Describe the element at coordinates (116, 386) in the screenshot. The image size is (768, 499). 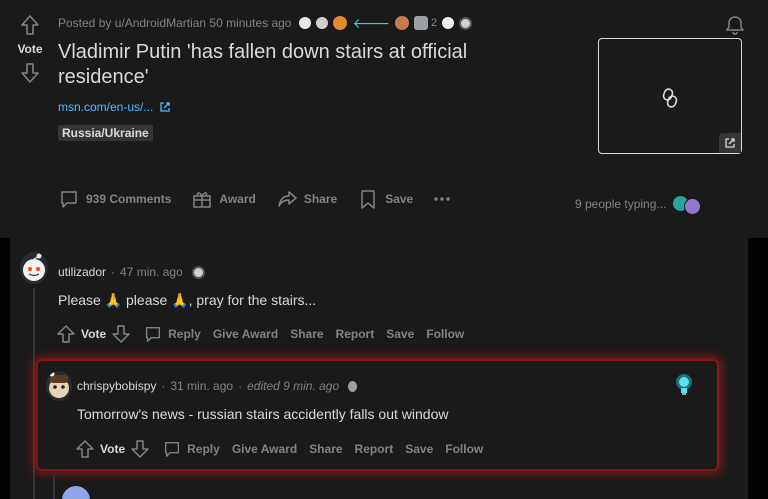
I see `comment-username: chrispybobispy` at that location.